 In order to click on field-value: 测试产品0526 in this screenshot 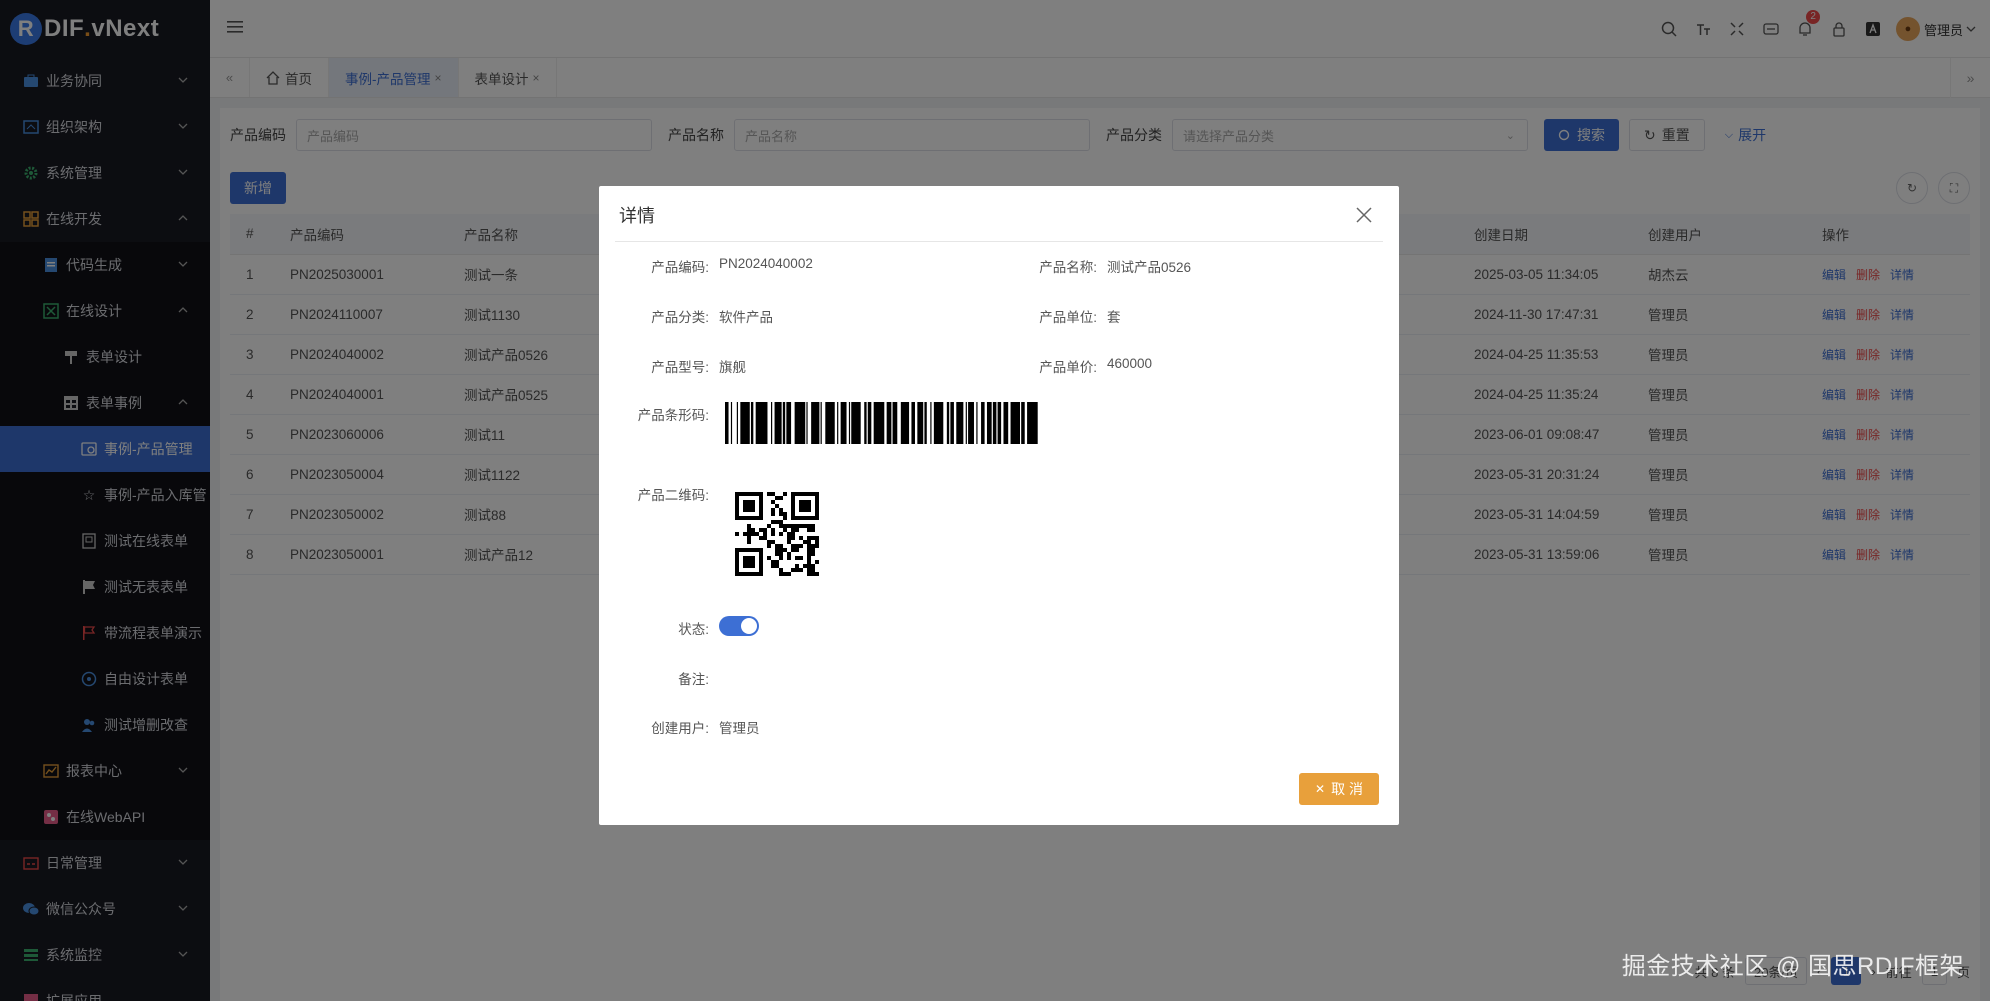, I will do `click(1149, 267)`.